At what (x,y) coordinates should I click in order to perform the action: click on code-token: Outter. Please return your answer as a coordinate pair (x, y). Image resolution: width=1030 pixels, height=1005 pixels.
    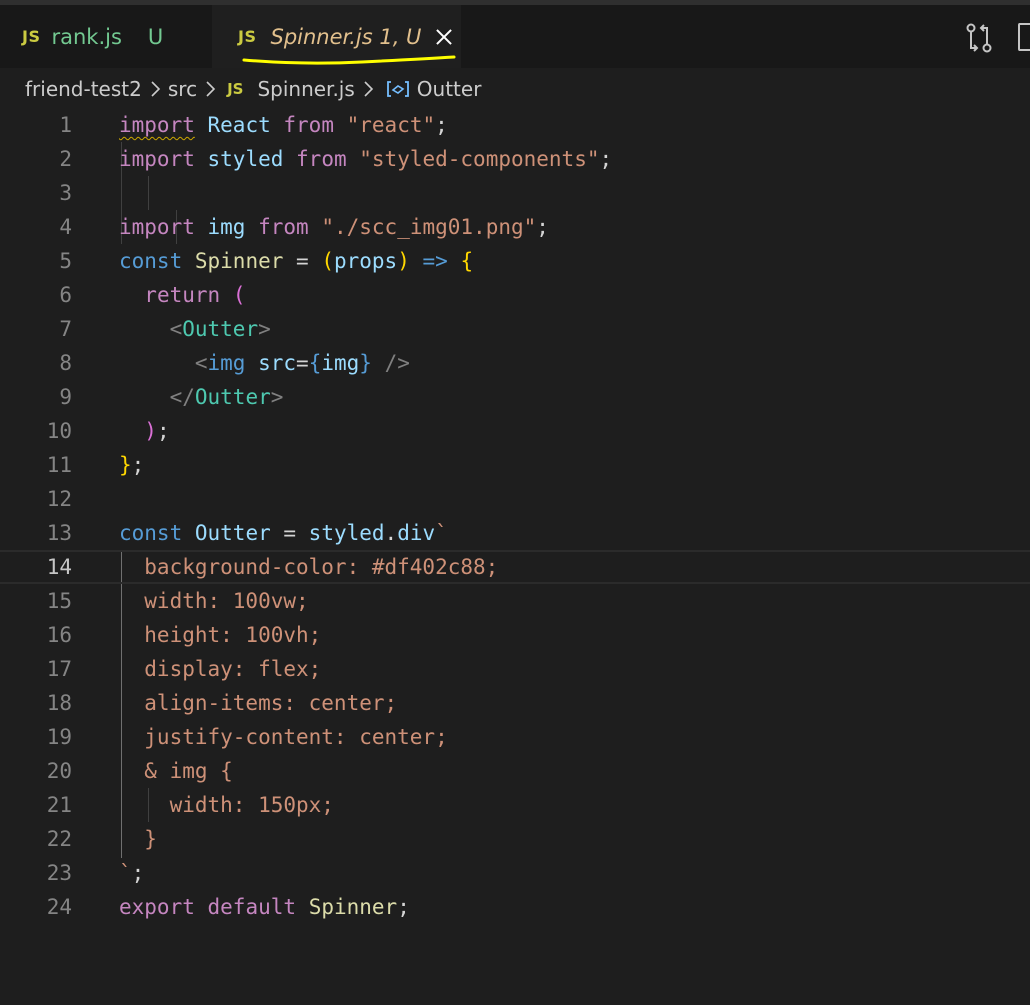
    Looking at the image, I should click on (232, 397).